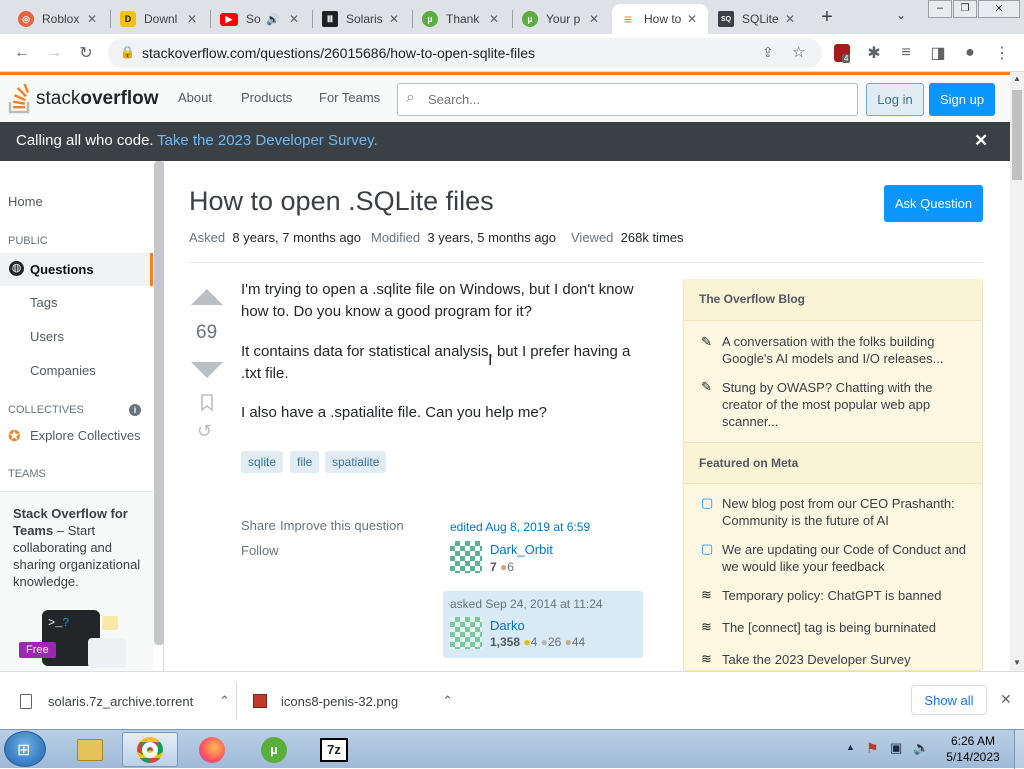  I want to click on share-icon: ⇪, so click(768, 52).